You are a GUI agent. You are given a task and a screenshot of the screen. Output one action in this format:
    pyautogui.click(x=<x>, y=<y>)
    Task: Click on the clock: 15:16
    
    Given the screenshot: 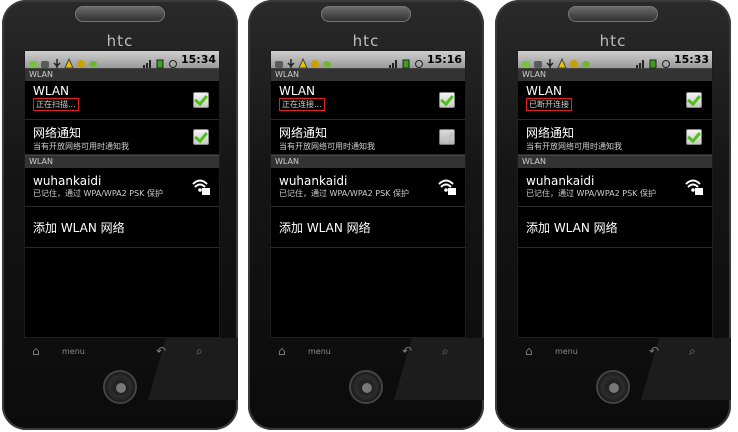 What is the action you would take?
    pyautogui.click(x=444, y=59)
    